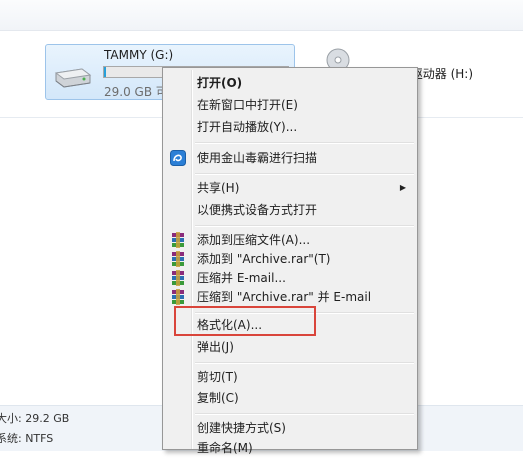 Image resolution: width=523 pixels, height=458 pixels. What do you see at coordinates (218, 398) in the screenshot?
I see `menu-item-copy-label: 复制(C)` at bounding box center [218, 398].